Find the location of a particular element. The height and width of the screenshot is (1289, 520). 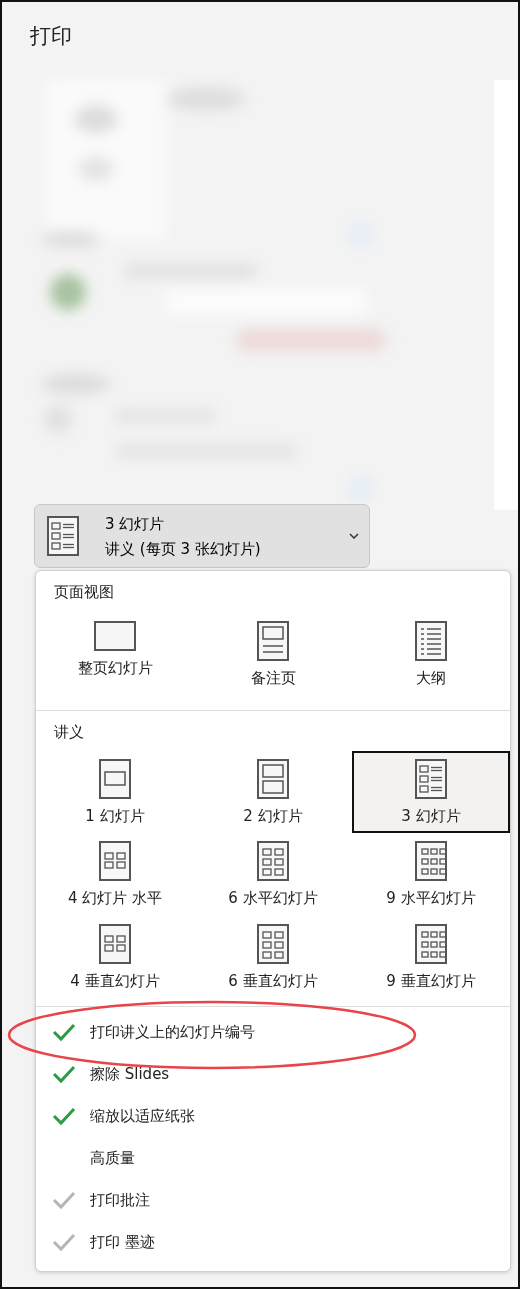

layout-option: 6 水平幻灯片 is located at coordinates (273, 874).